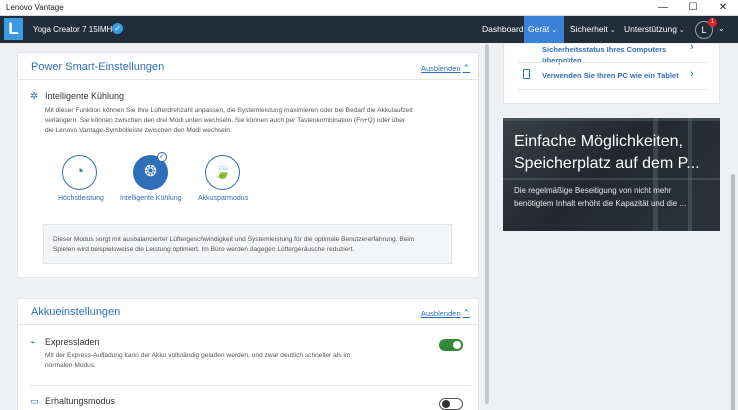 The width and height of the screenshot is (738, 410). I want to click on battery-icon: ▭, so click(34, 401).